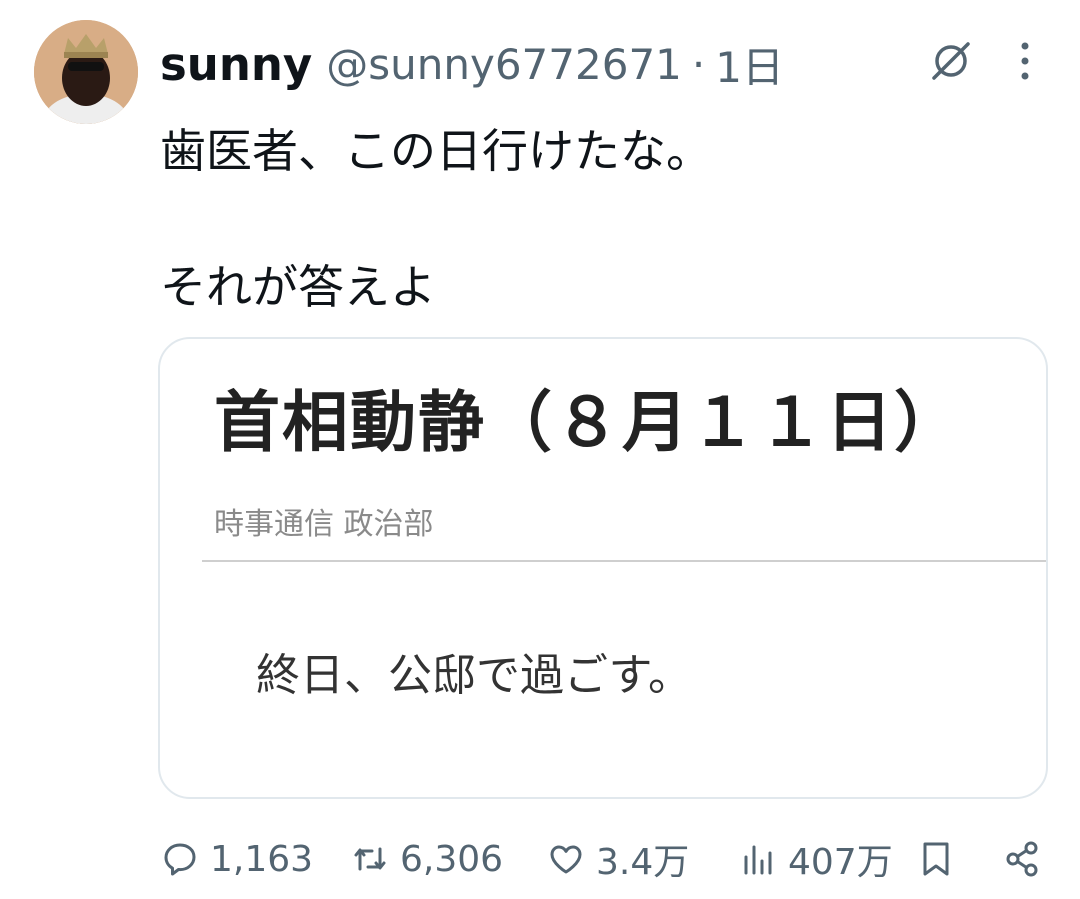  Describe the element at coordinates (180, 859) in the screenshot. I see `reply-icon` at that location.